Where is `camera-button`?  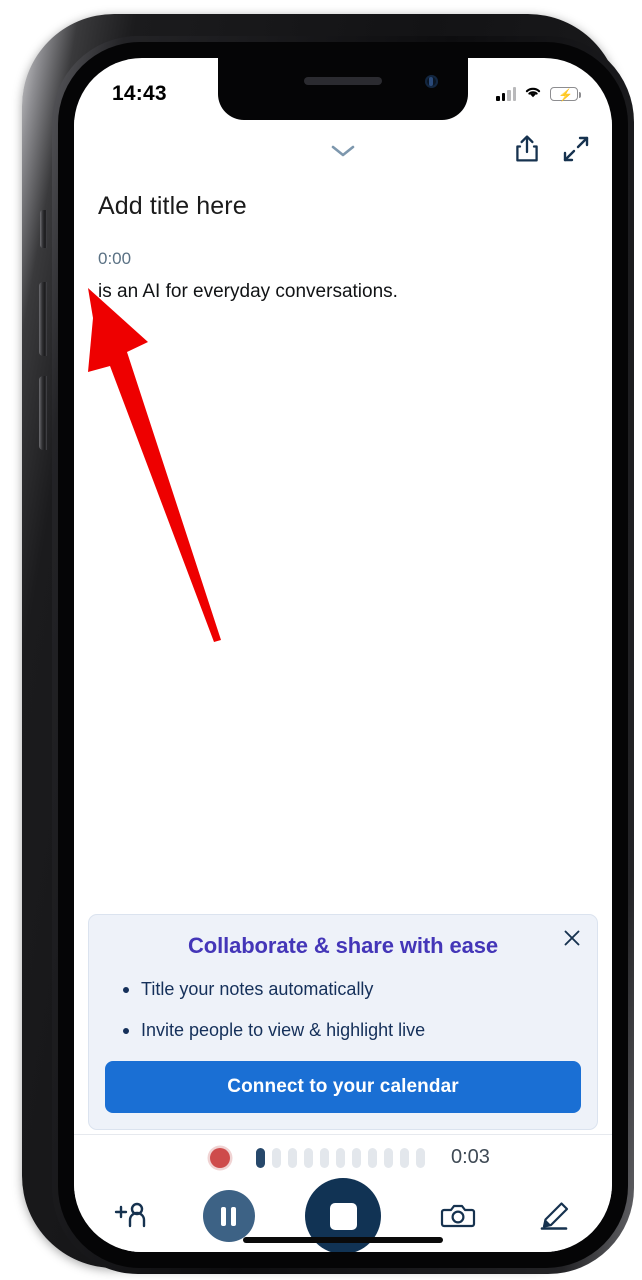 camera-button is located at coordinates (458, 1216).